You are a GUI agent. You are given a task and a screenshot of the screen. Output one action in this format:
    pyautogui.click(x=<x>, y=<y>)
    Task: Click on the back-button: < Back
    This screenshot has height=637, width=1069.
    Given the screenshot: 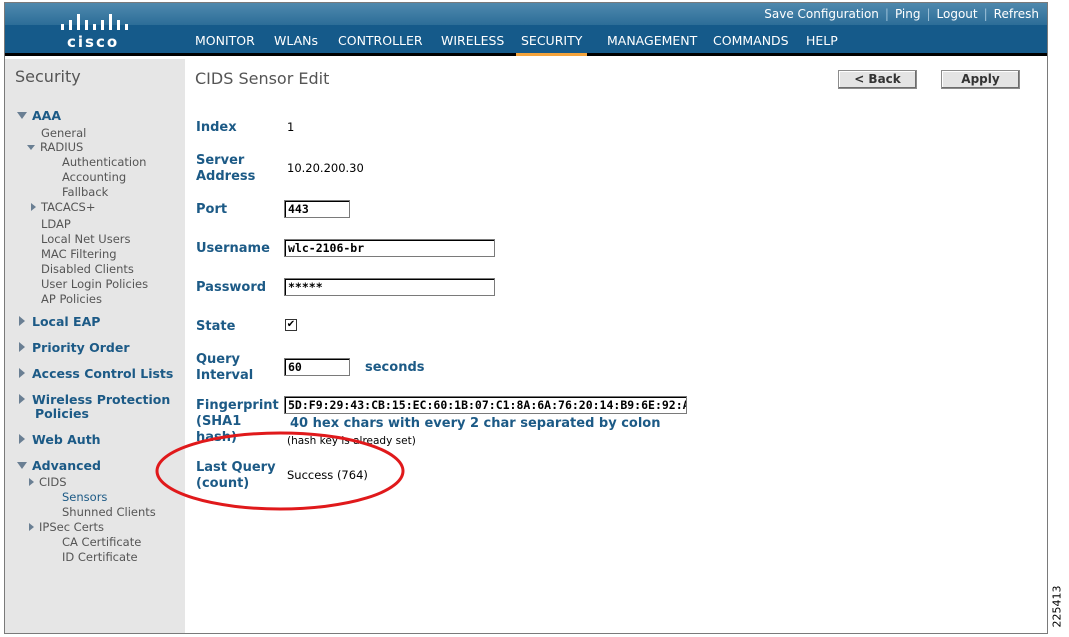 What is the action you would take?
    pyautogui.click(x=877, y=79)
    